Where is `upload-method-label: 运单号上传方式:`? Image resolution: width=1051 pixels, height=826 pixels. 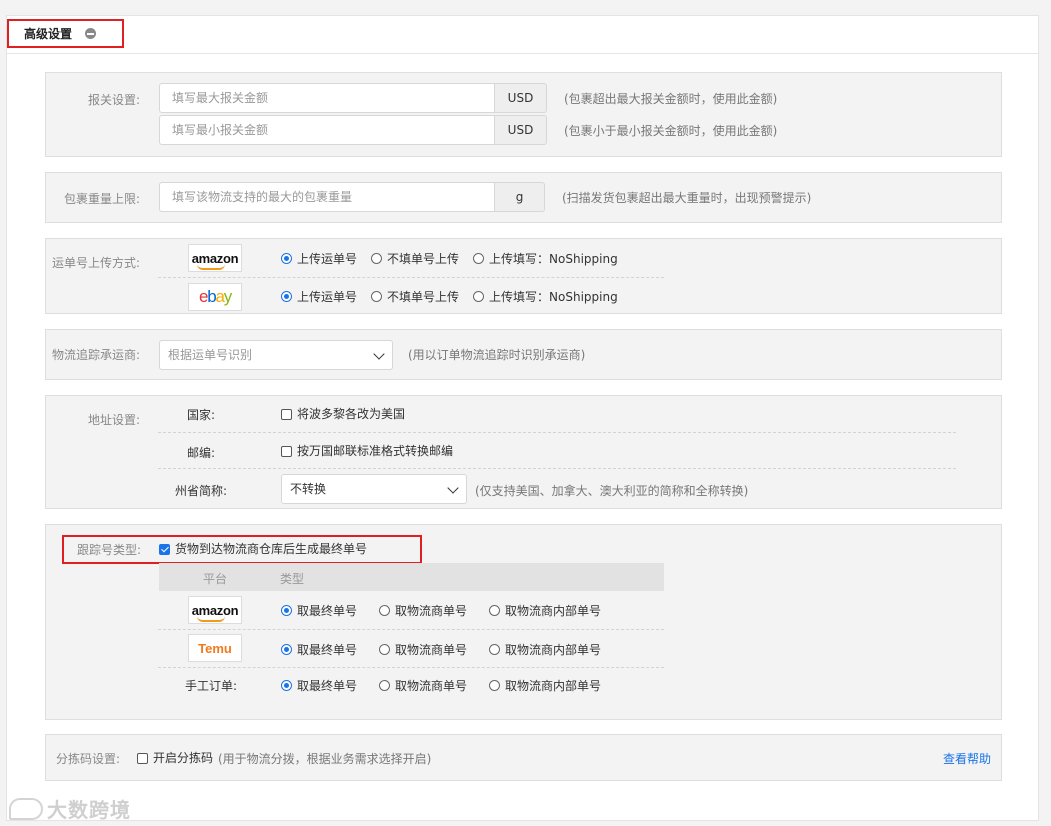
upload-method-label: 运单号上传方式: is located at coordinates (96, 263).